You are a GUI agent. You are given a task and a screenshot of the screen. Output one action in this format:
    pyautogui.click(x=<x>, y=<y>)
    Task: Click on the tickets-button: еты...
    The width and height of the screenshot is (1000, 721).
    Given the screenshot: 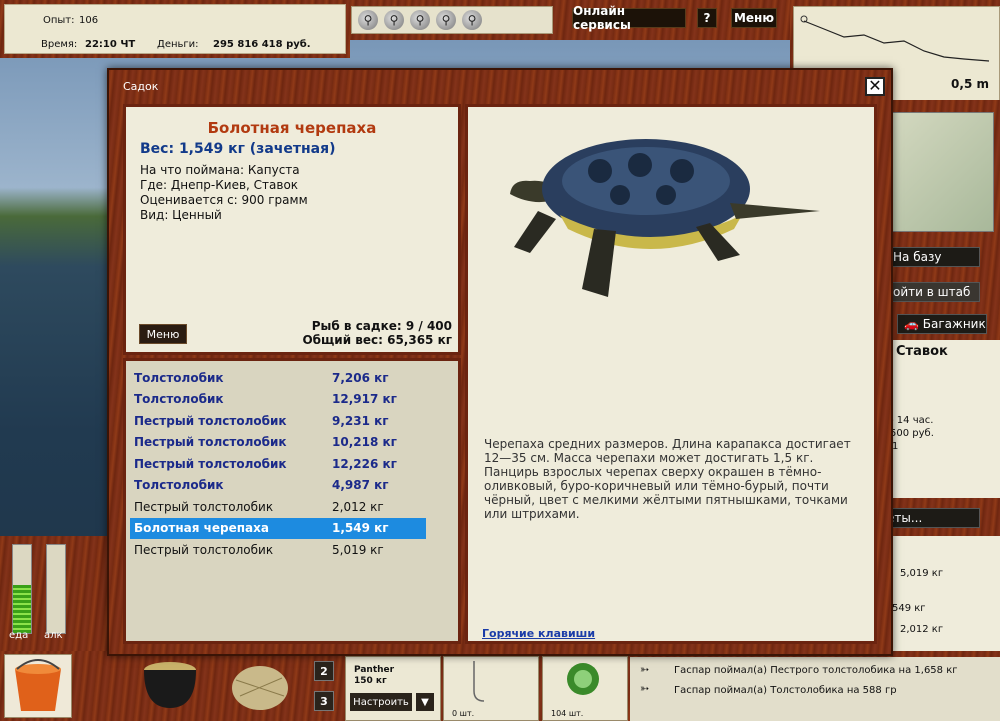 What is the action you would take?
    pyautogui.click(x=930, y=518)
    